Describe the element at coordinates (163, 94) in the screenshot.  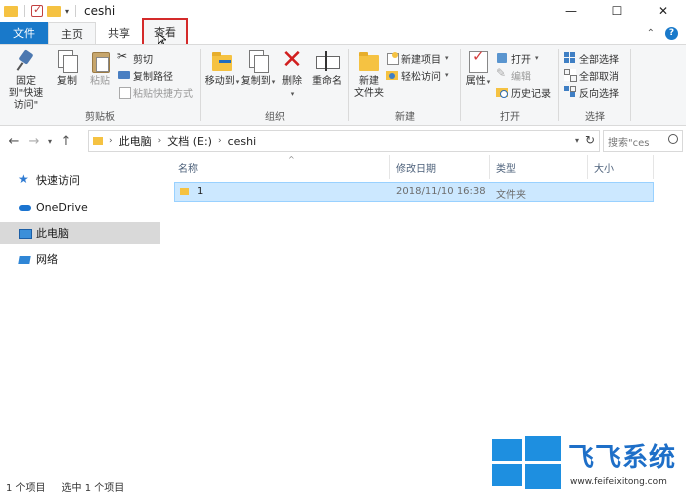
I see `paste-shortcut-label: 粘贴快捷方式` at that location.